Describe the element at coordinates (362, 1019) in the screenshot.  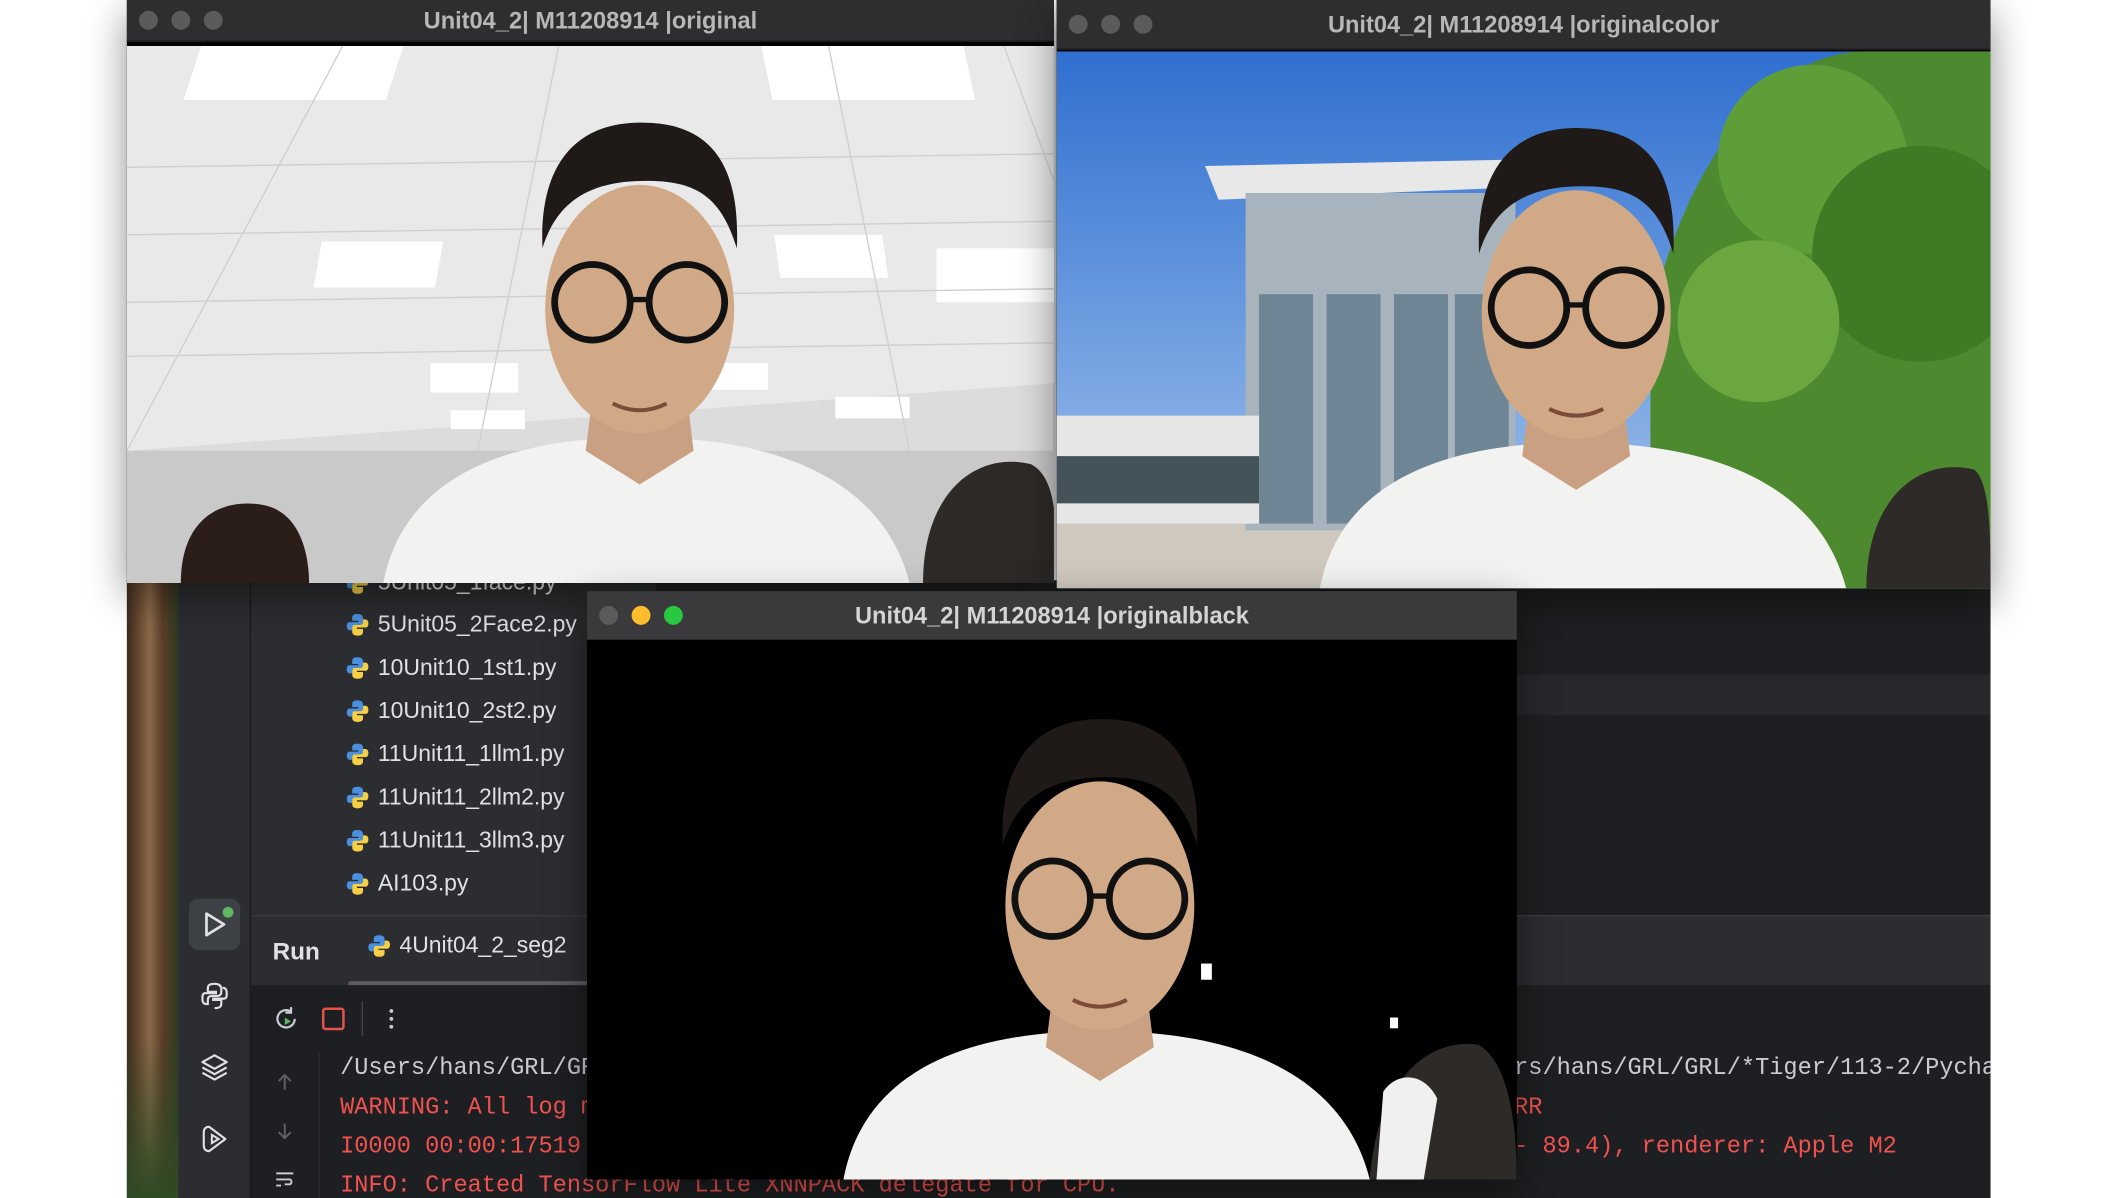
I see `toolbar-separator` at that location.